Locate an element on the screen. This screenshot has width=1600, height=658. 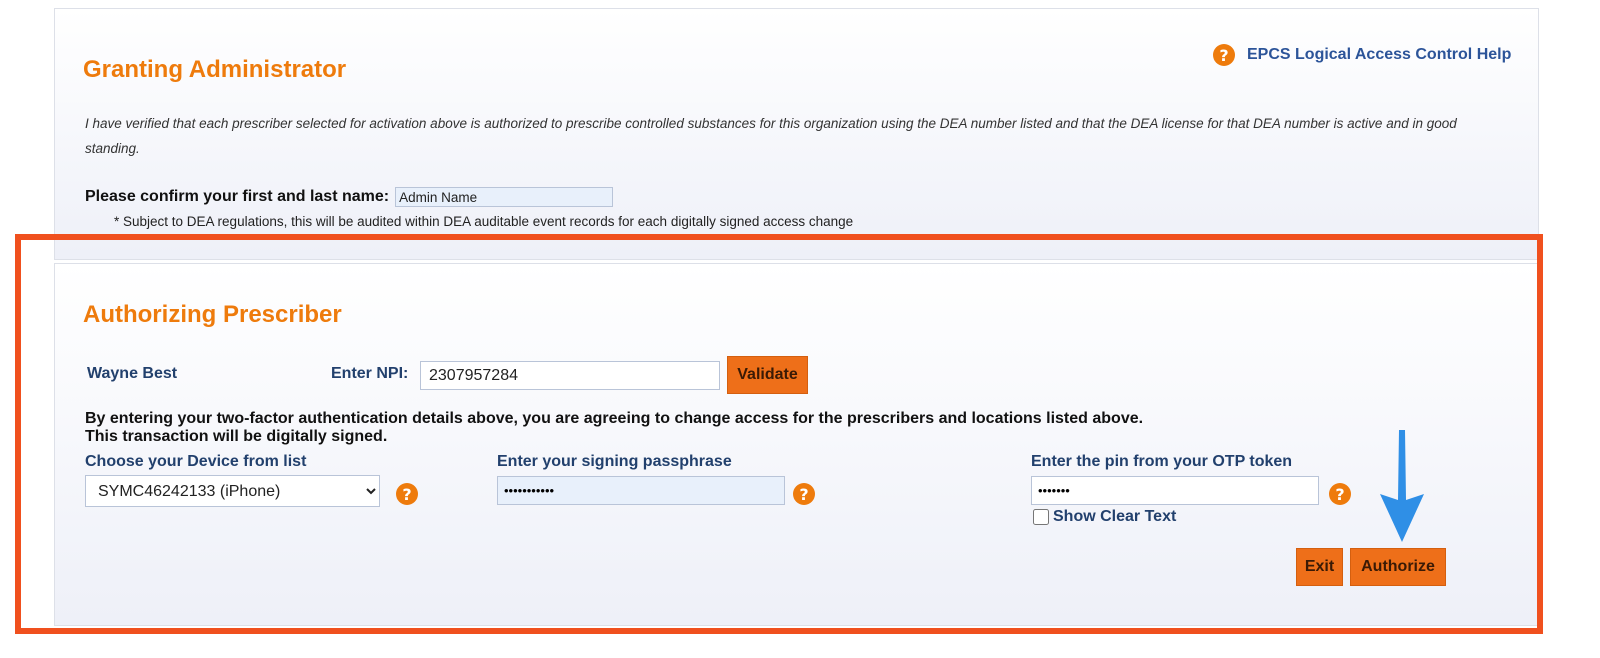
exit-button: Exit is located at coordinates (1319, 567).